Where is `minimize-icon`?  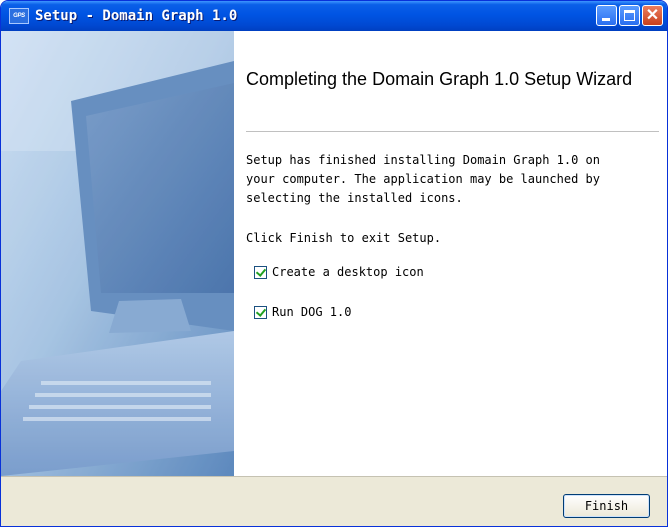
minimize-icon is located at coordinates (606, 19).